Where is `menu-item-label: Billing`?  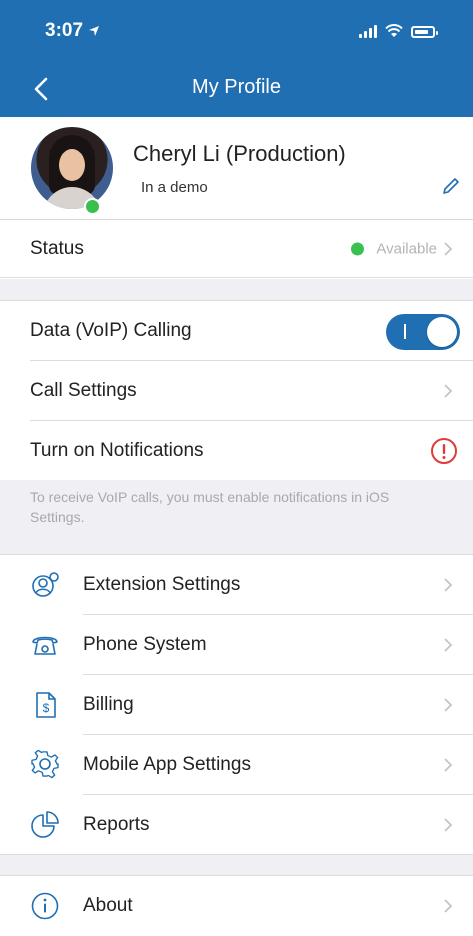 menu-item-label: Billing is located at coordinates (108, 704).